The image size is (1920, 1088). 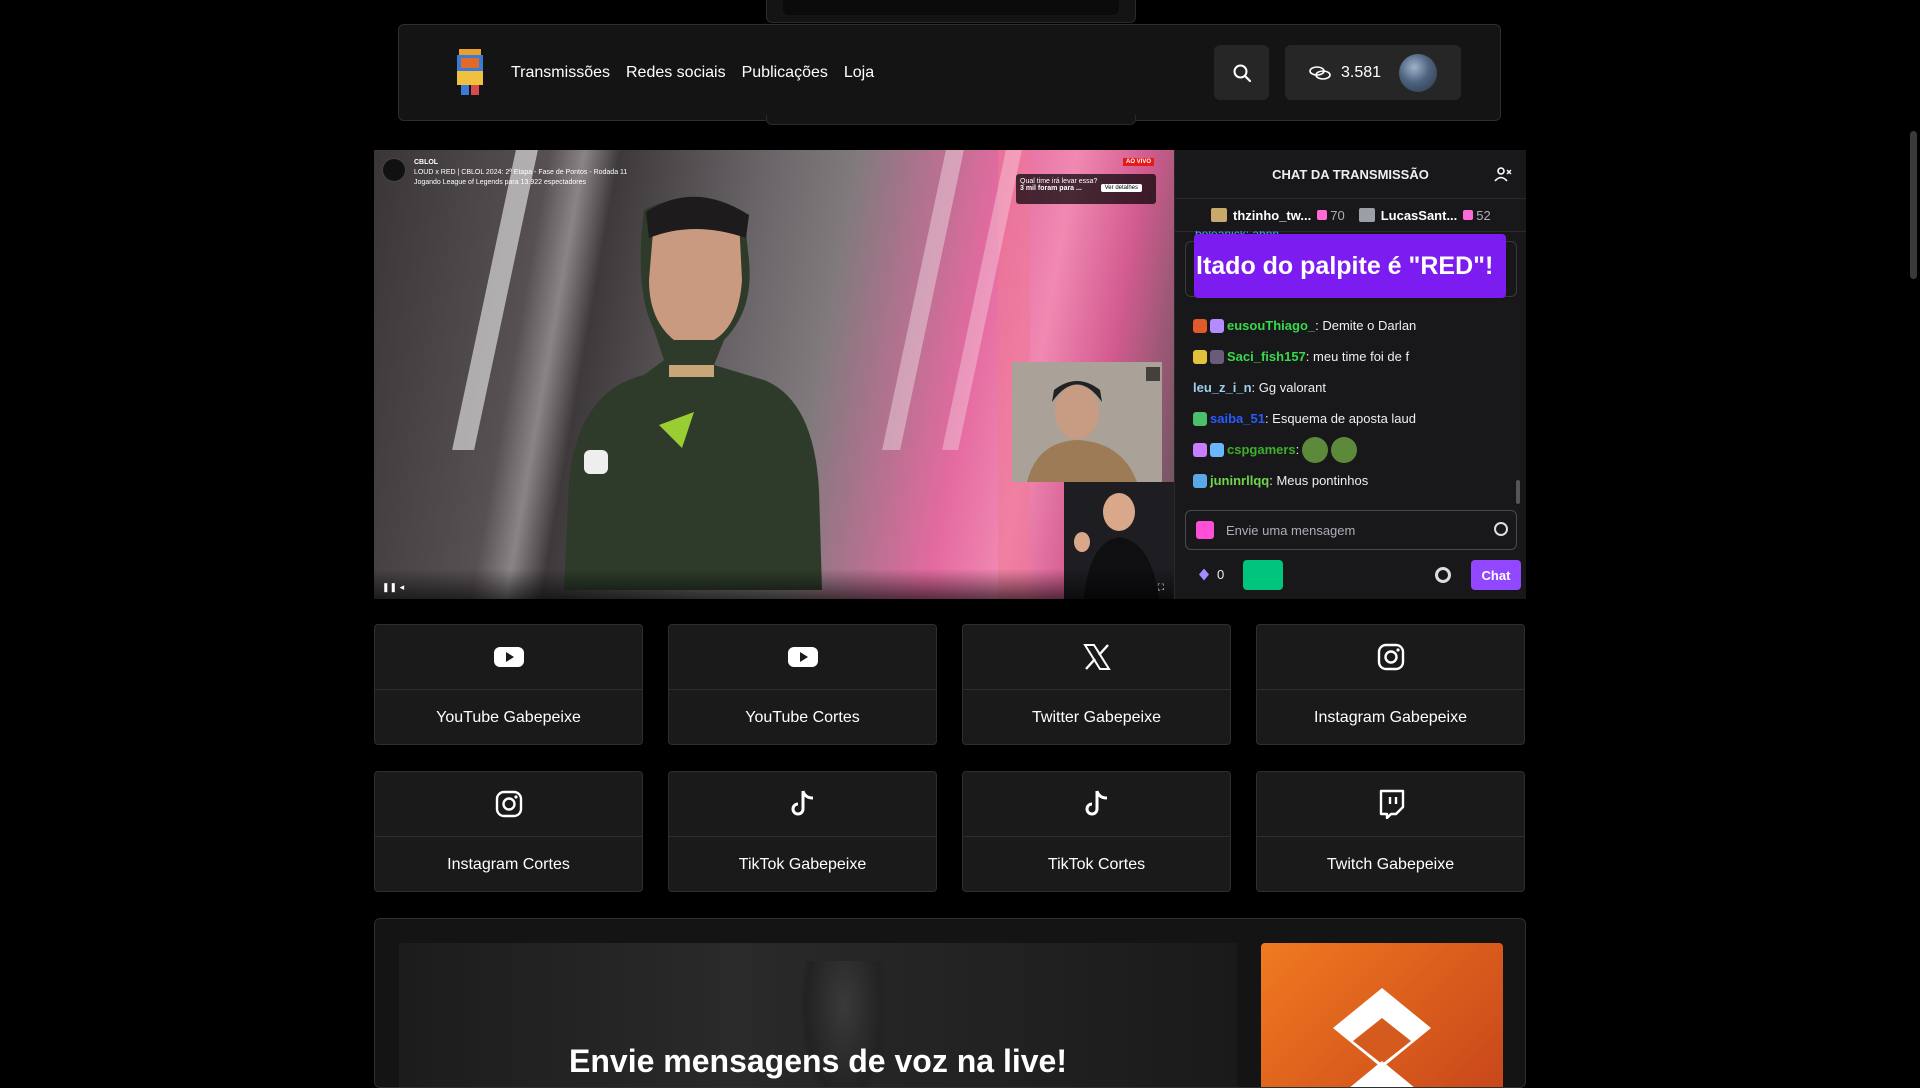 What do you see at coordinates (1913, 540) in the screenshot?
I see `page-scrollbar` at bounding box center [1913, 540].